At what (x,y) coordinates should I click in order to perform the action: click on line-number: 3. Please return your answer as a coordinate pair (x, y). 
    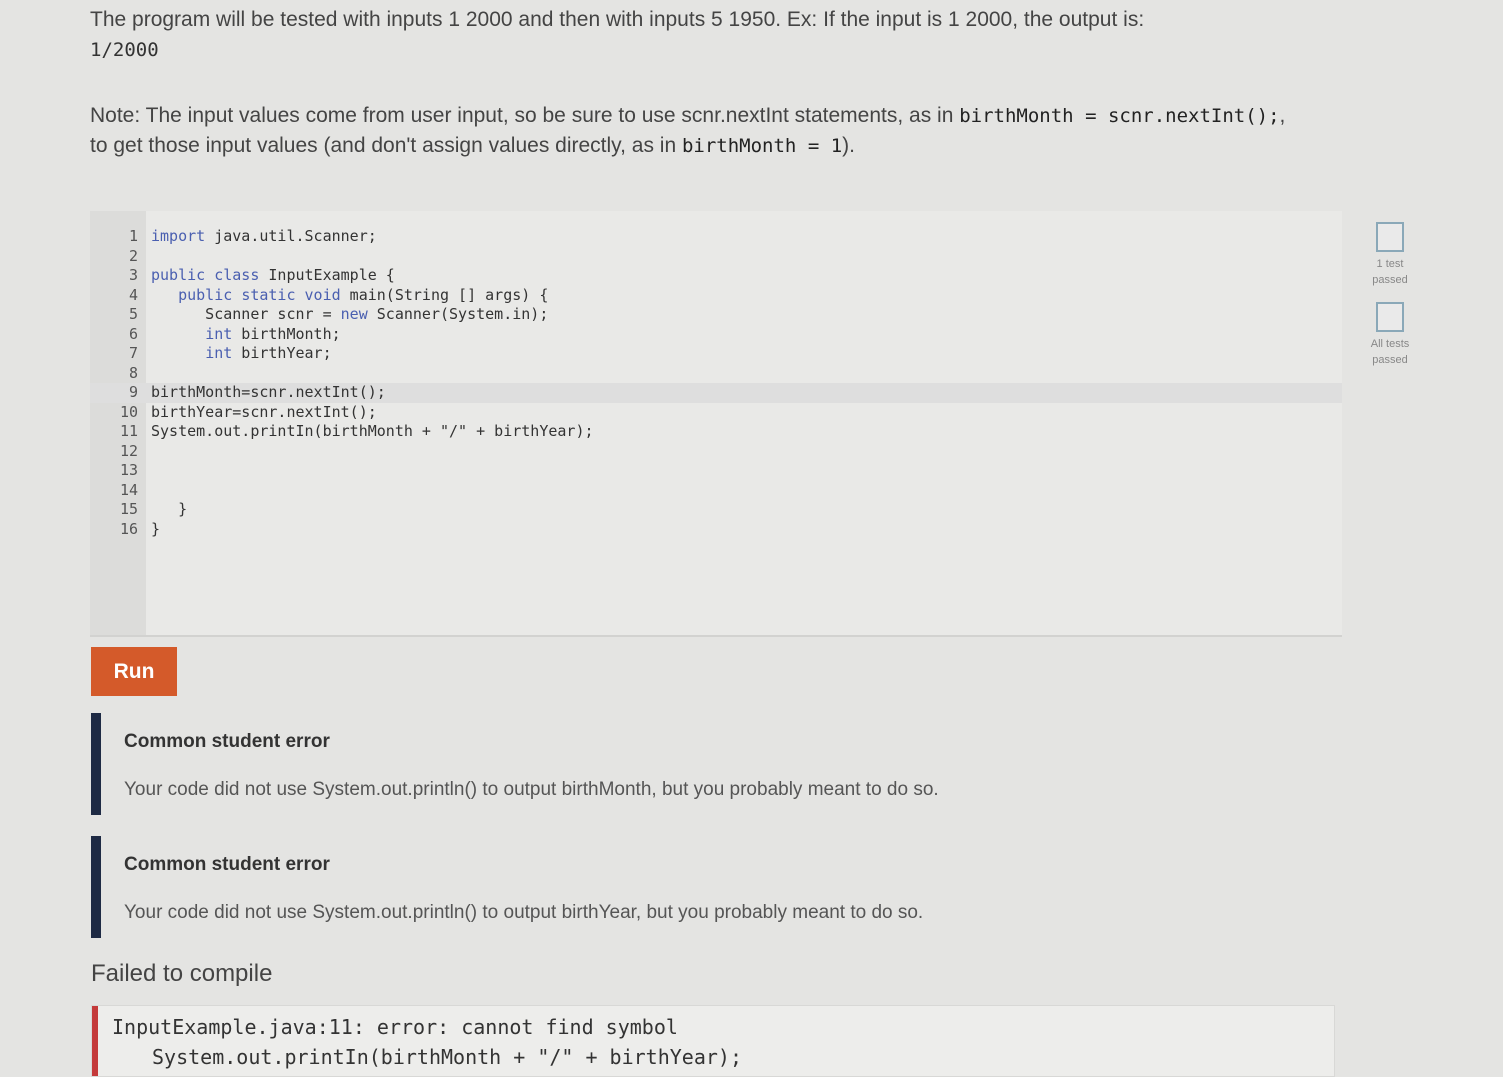
    Looking at the image, I should click on (133, 275).